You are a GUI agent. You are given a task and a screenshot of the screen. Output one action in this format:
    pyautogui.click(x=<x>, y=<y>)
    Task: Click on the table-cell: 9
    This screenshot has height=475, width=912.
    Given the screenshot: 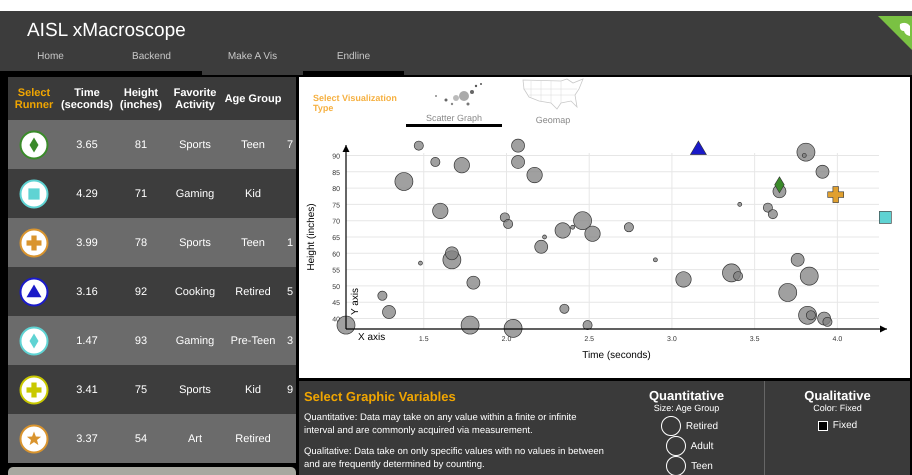 What is the action you would take?
    pyautogui.click(x=290, y=390)
    